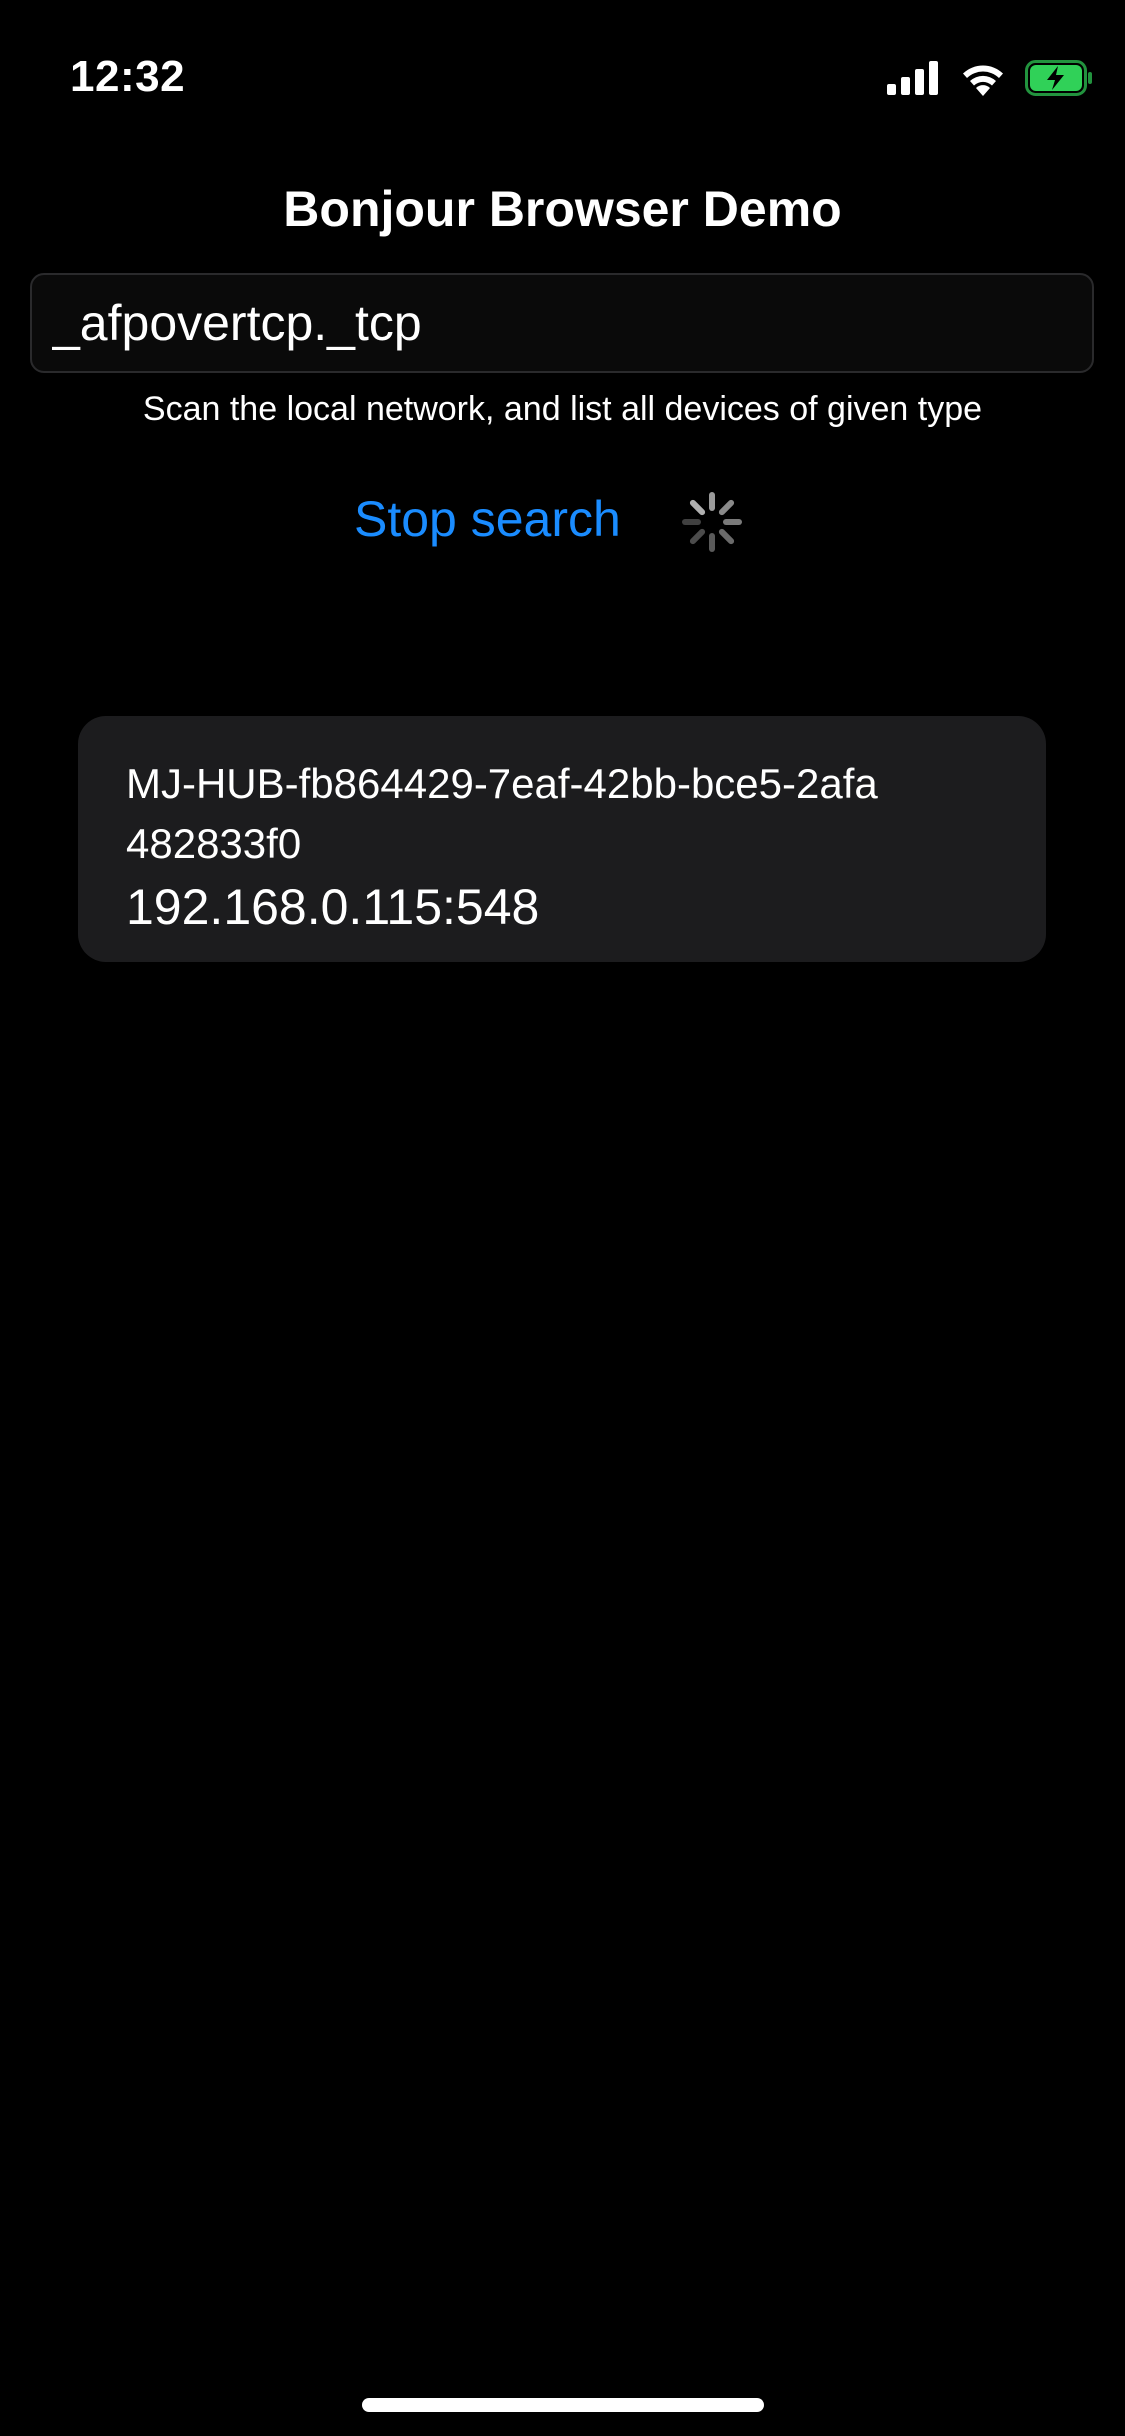 Image resolution: width=1125 pixels, height=2436 pixels. What do you see at coordinates (983, 80) in the screenshot?
I see `wifi-icon` at bounding box center [983, 80].